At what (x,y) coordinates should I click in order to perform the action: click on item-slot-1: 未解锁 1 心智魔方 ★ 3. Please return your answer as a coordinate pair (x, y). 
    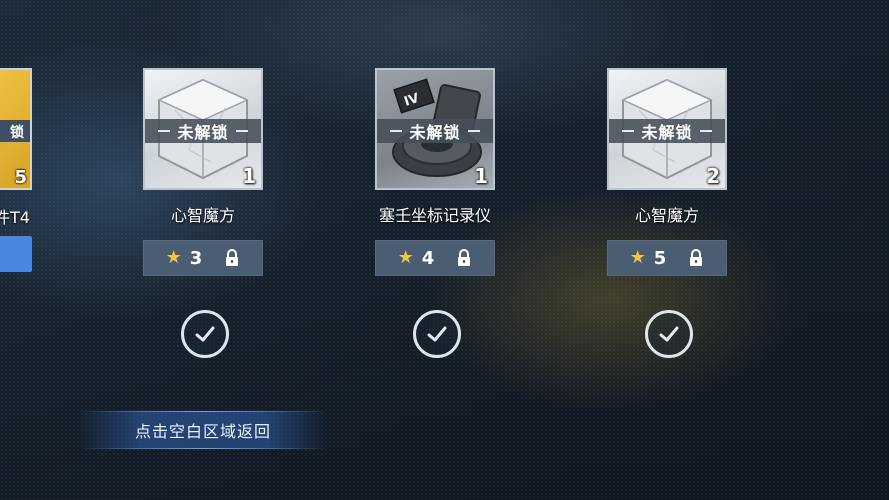
    Looking at the image, I should click on (205, 213).